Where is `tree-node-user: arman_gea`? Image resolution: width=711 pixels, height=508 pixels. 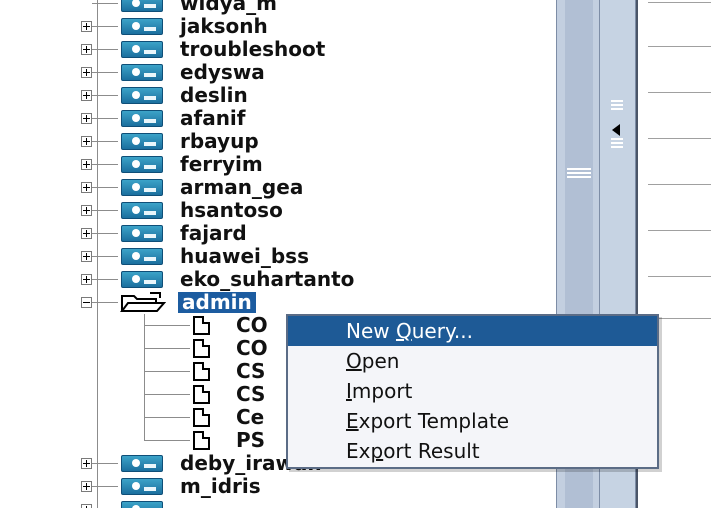 tree-node-user: arman_gea is located at coordinates (278, 187).